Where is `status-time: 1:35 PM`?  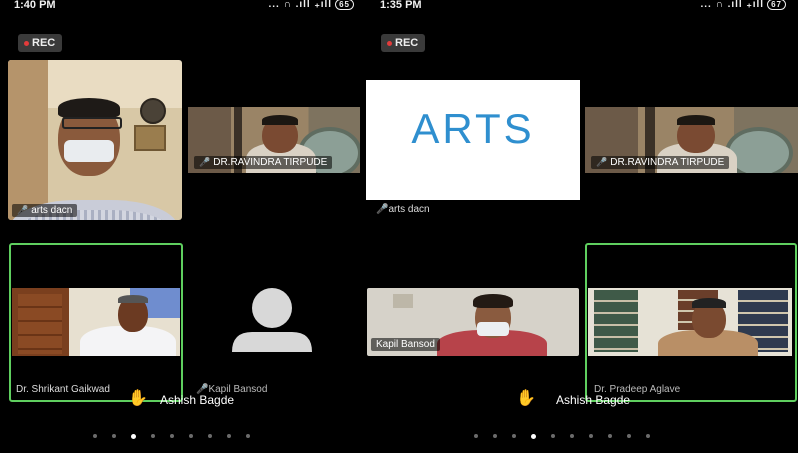 status-time: 1:35 PM is located at coordinates (401, 5).